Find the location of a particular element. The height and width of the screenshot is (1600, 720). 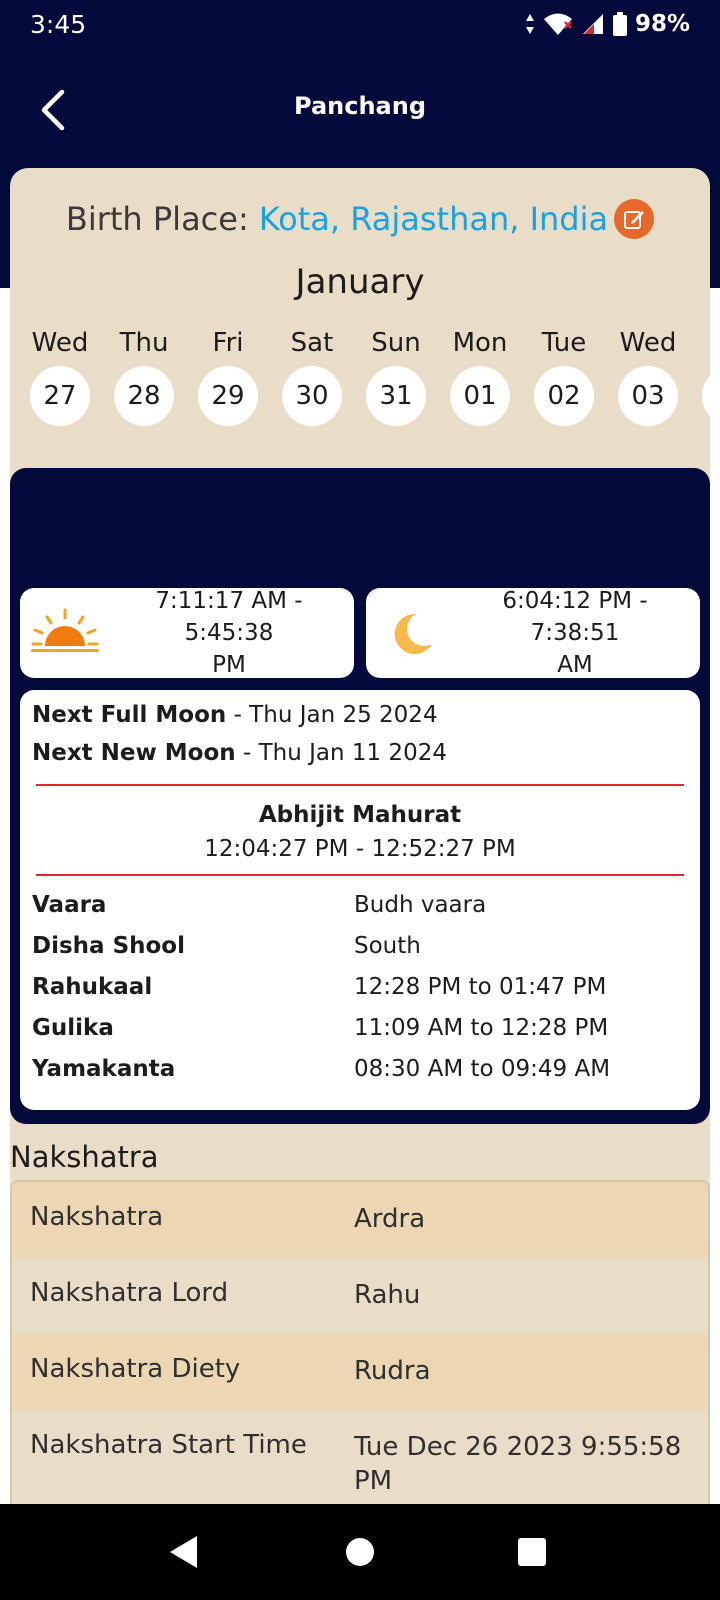

detail-row: Disha Shool South is located at coordinates (360, 950).